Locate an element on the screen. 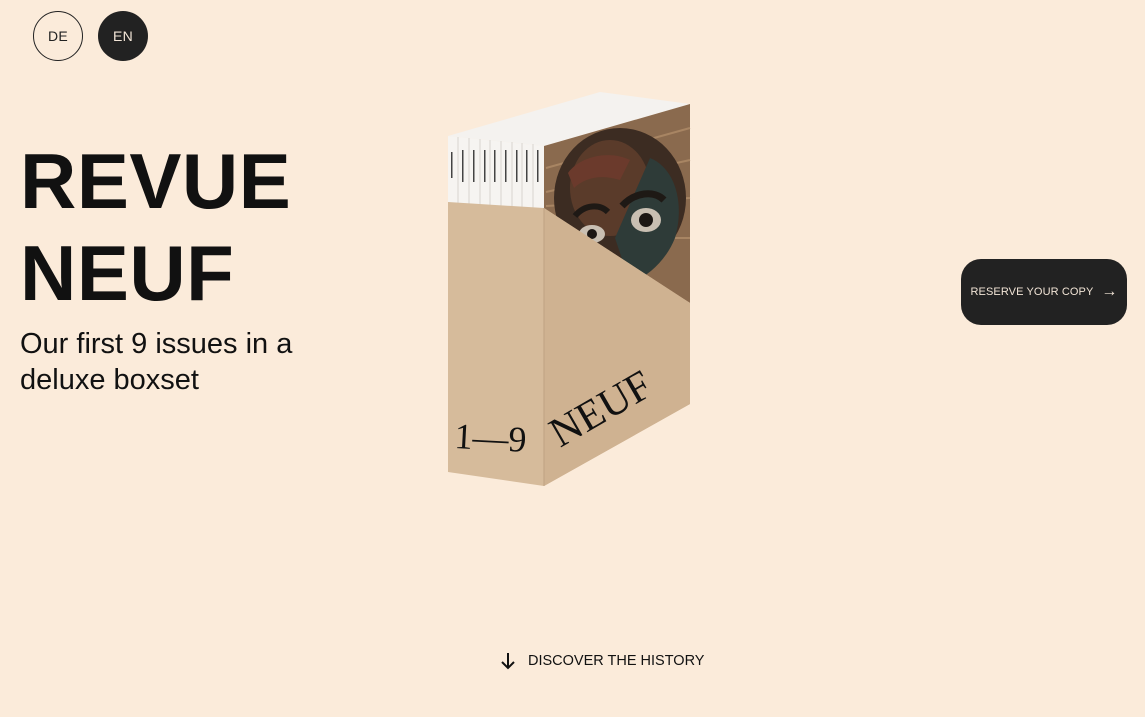 The width and height of the screenshot is (1145, 717). discover-history-link: DISCOVER THE HISTORY is located at coordinates (602, 661).